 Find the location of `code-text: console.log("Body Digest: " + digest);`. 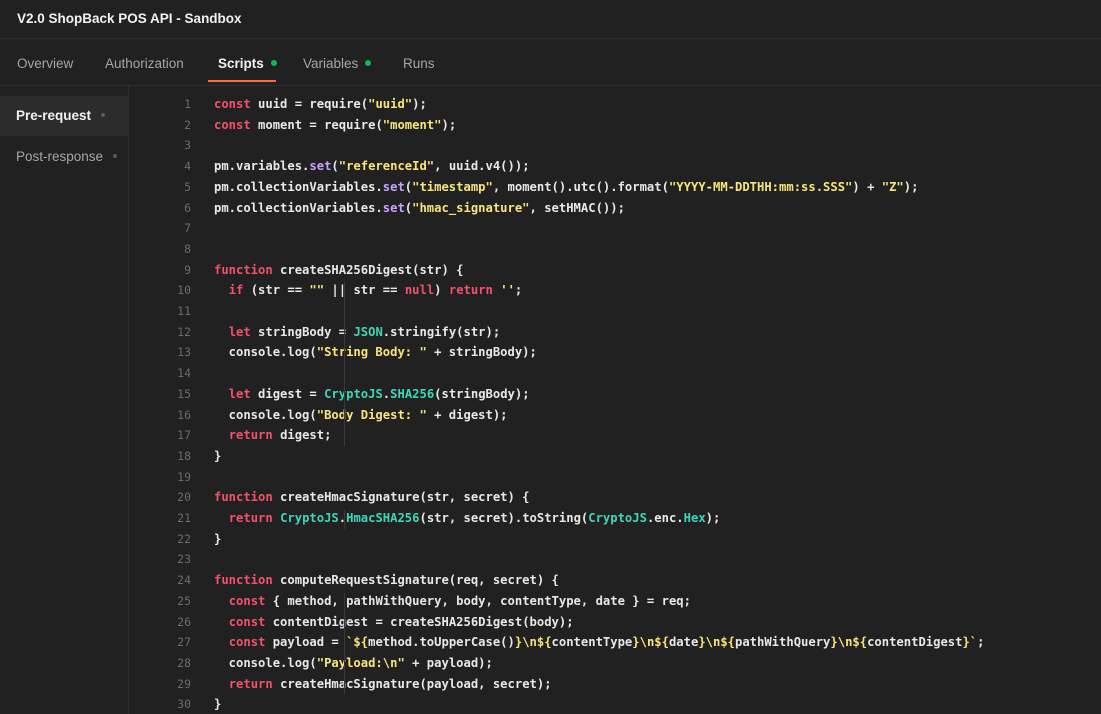

code-text: console.log("Body Digest: " + digest); is located at coordinates (361, 414).